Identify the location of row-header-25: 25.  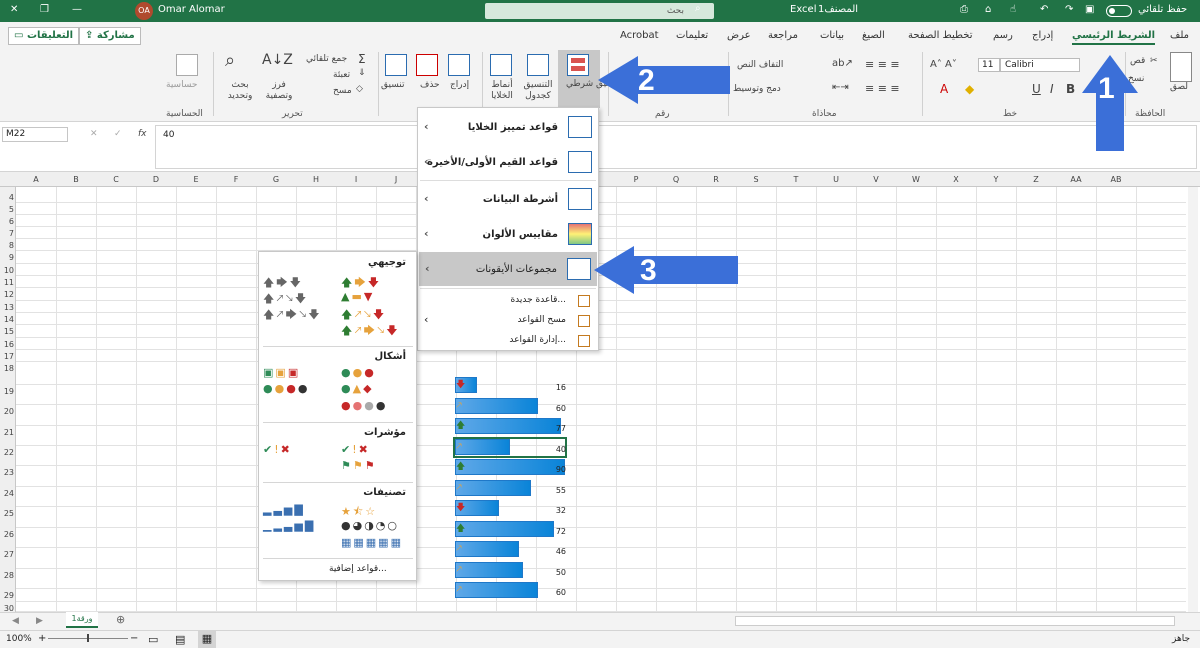
(7, 513).